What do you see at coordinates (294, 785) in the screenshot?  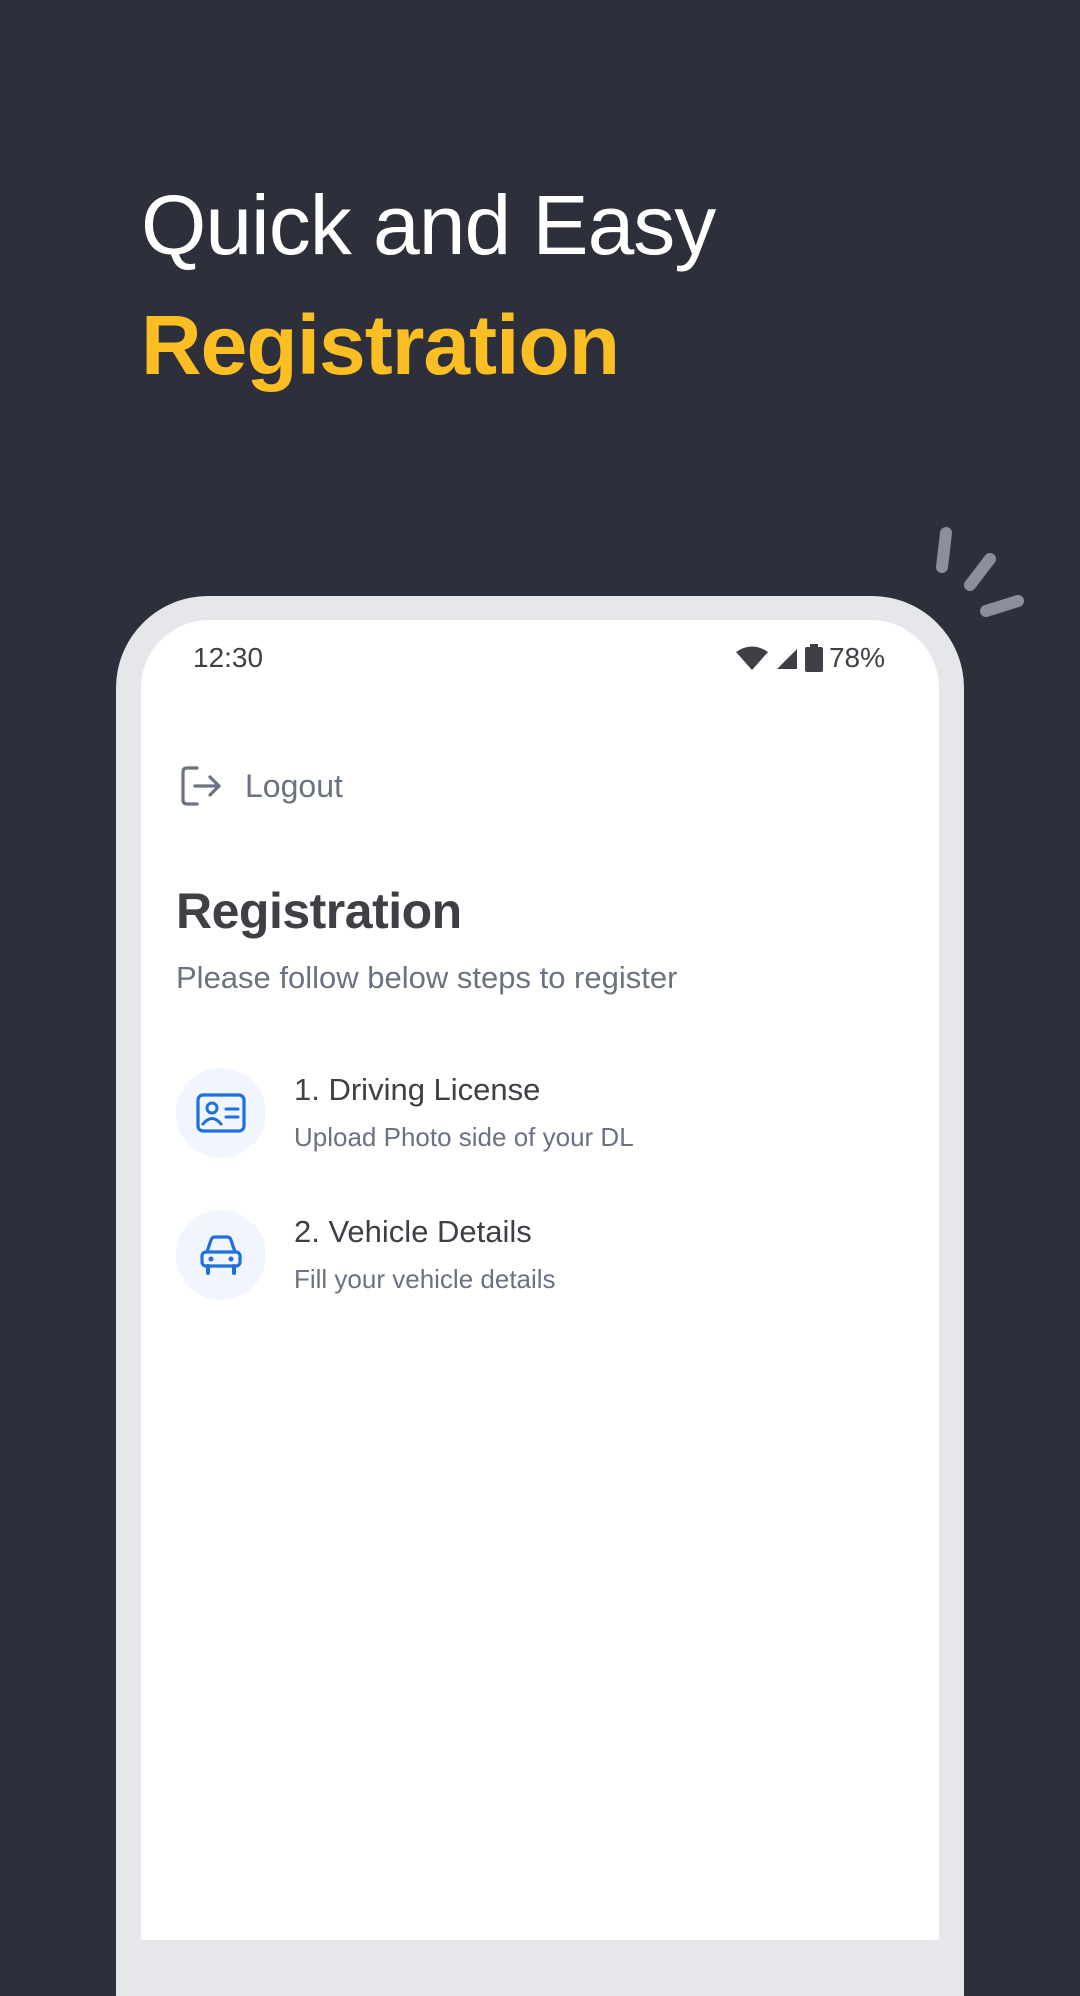 I see `logout-label: Logout` at bounding box center [294, 785].